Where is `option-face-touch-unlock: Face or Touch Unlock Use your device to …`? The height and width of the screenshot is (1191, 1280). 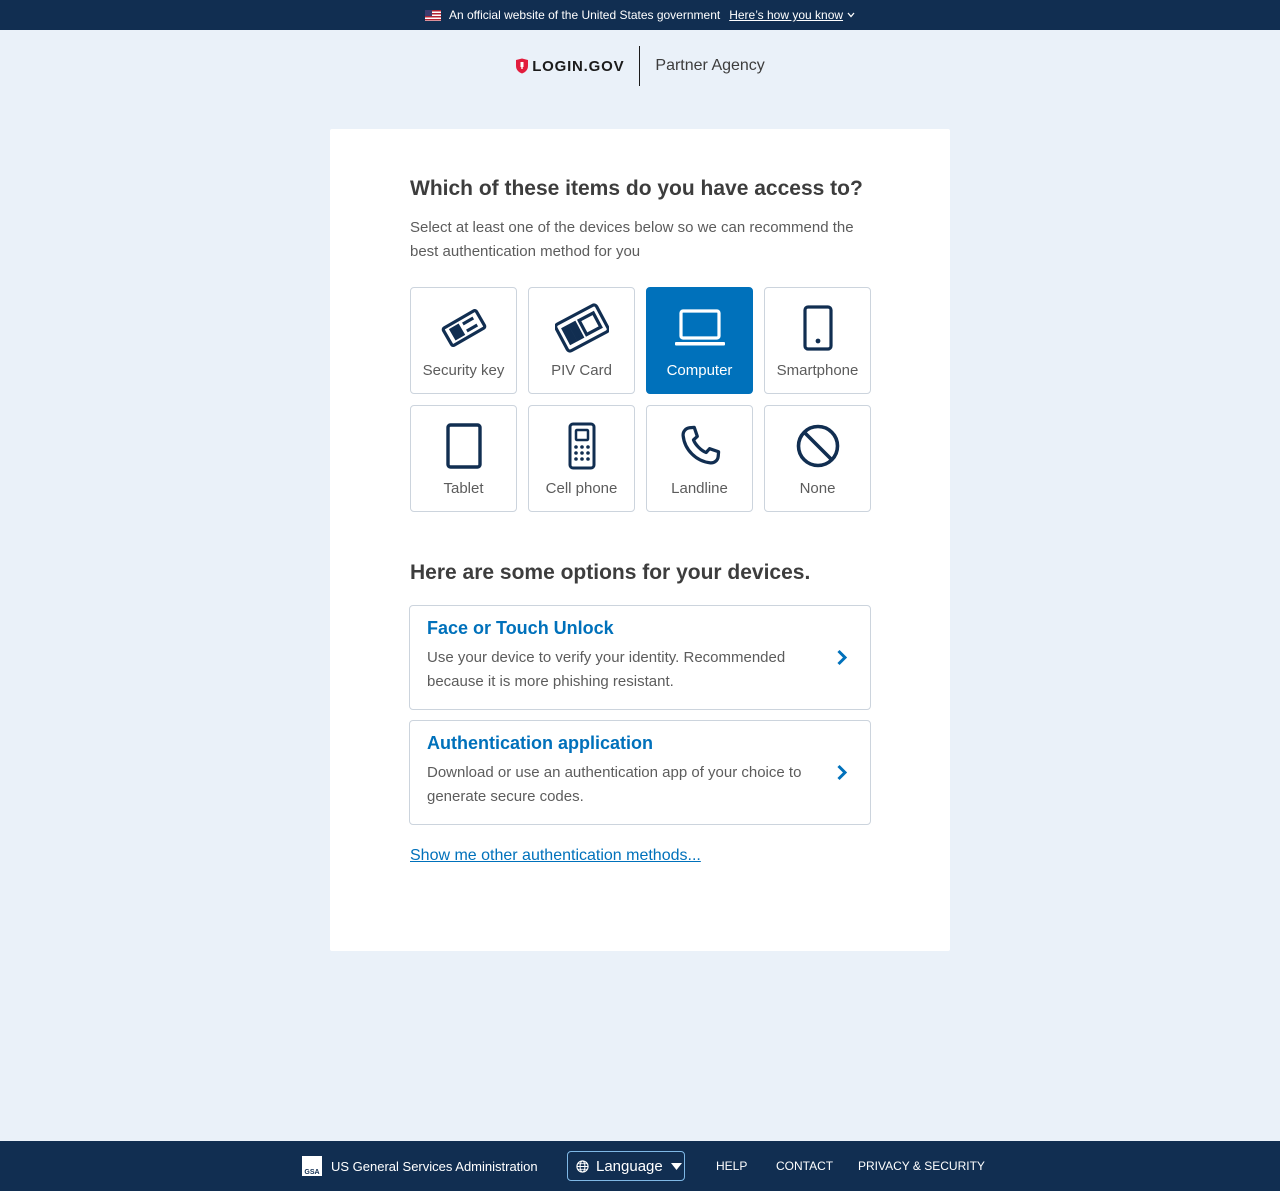
option-face-touch-unlock: Face or Touch Unlock Use your device to … is located at coordinates (640, 657).